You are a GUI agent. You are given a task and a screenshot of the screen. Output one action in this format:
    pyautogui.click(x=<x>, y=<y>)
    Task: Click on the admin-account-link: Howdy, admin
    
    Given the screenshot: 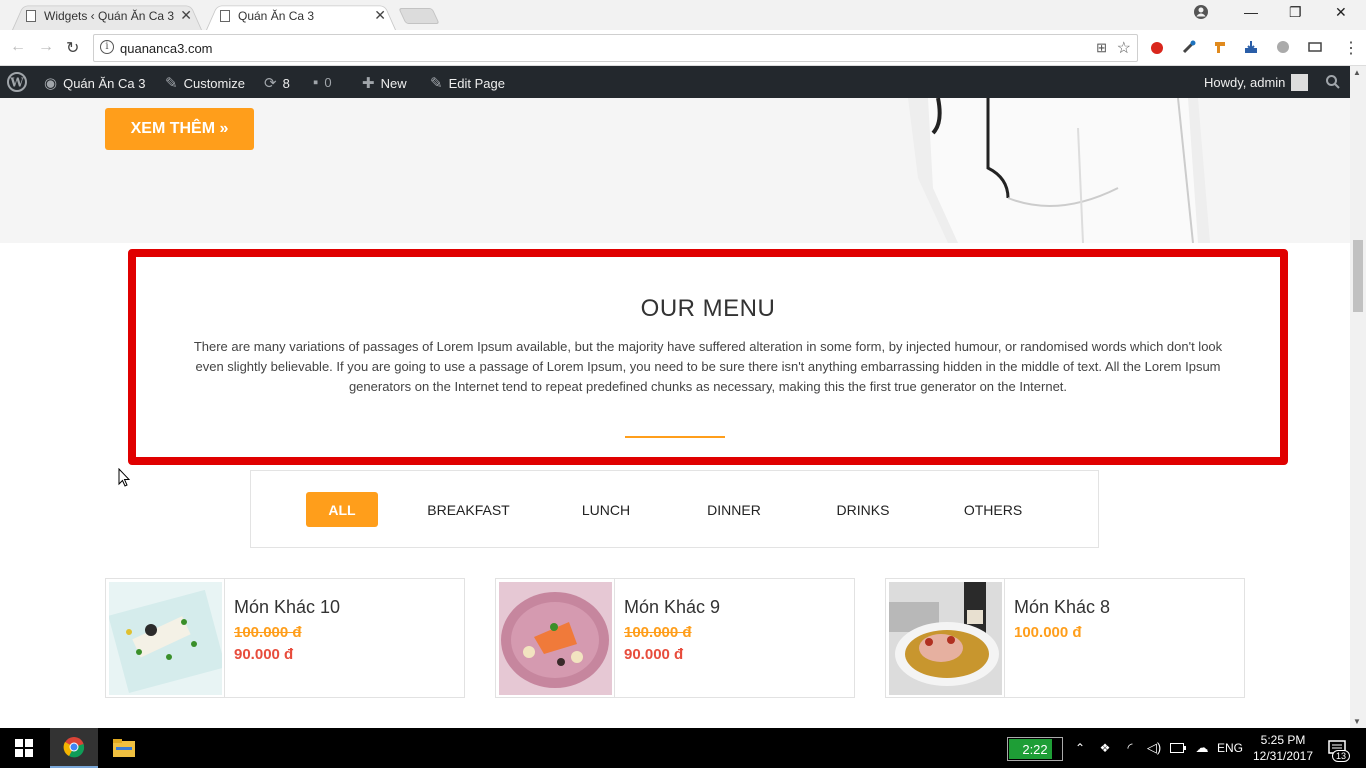 What is the action you would take?
    pyautogui.click(x=1256, y=82)
    